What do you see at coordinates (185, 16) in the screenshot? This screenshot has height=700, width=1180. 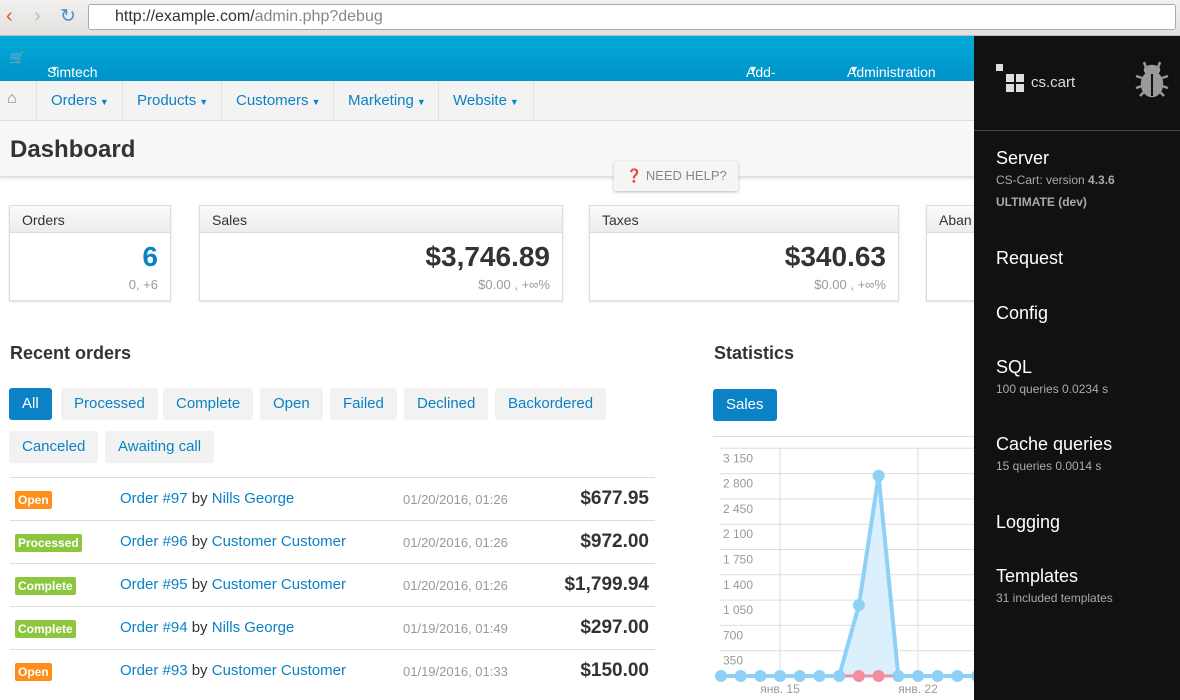 I see `url-host: http://example.com/` at bounding box center [185, 16].